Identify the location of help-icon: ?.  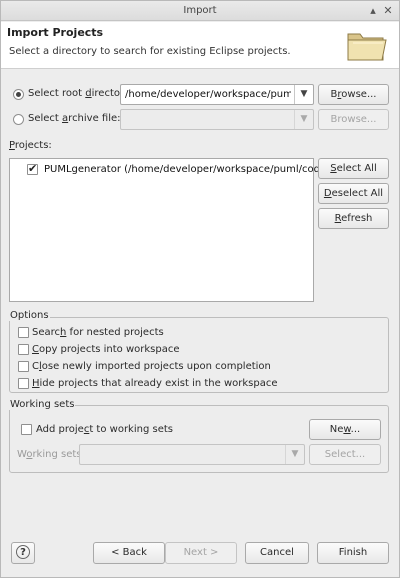
(23, 552).